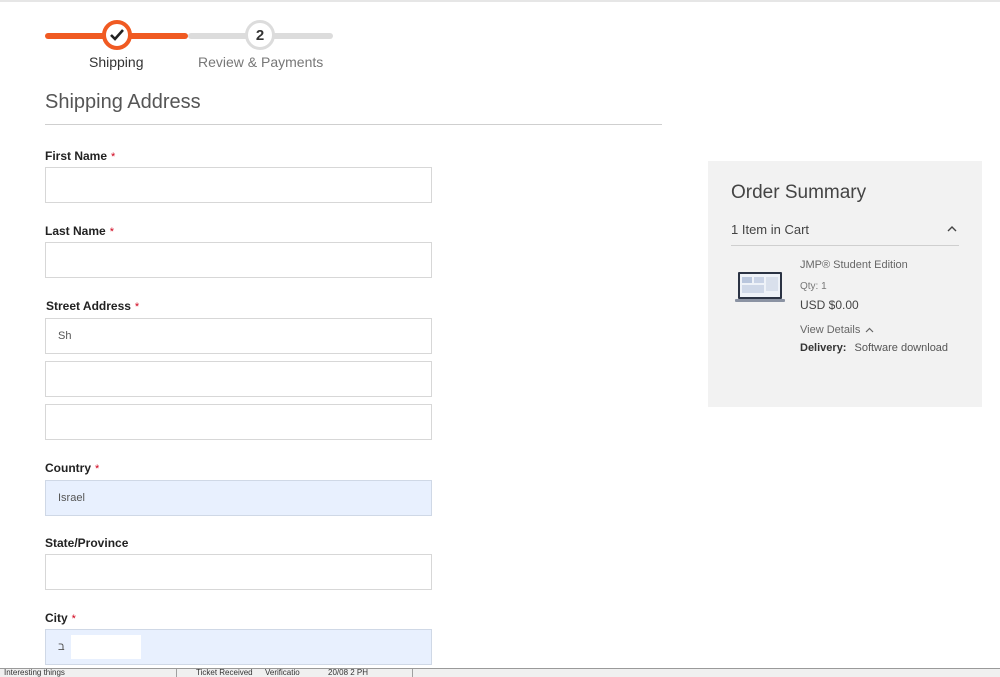  I want to click on taskbar-item: Interesting things, so click(34, 673).